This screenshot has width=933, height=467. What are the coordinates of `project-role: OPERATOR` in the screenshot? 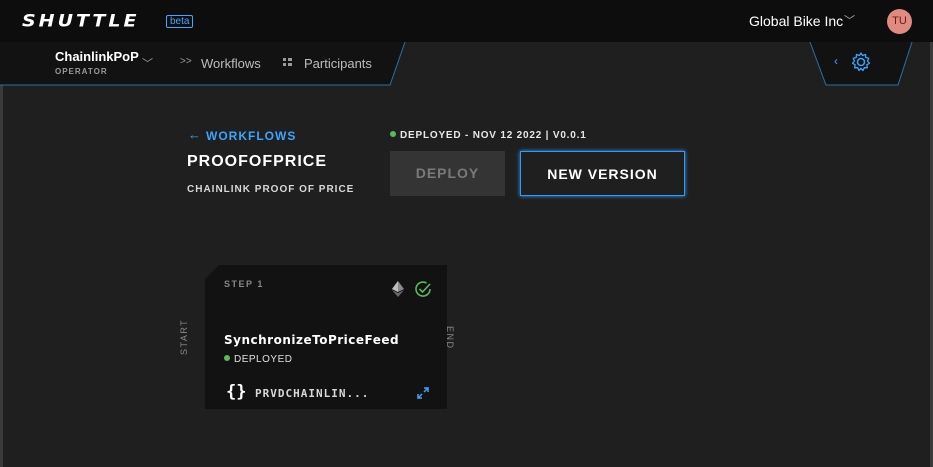 It's located at (81, 71).